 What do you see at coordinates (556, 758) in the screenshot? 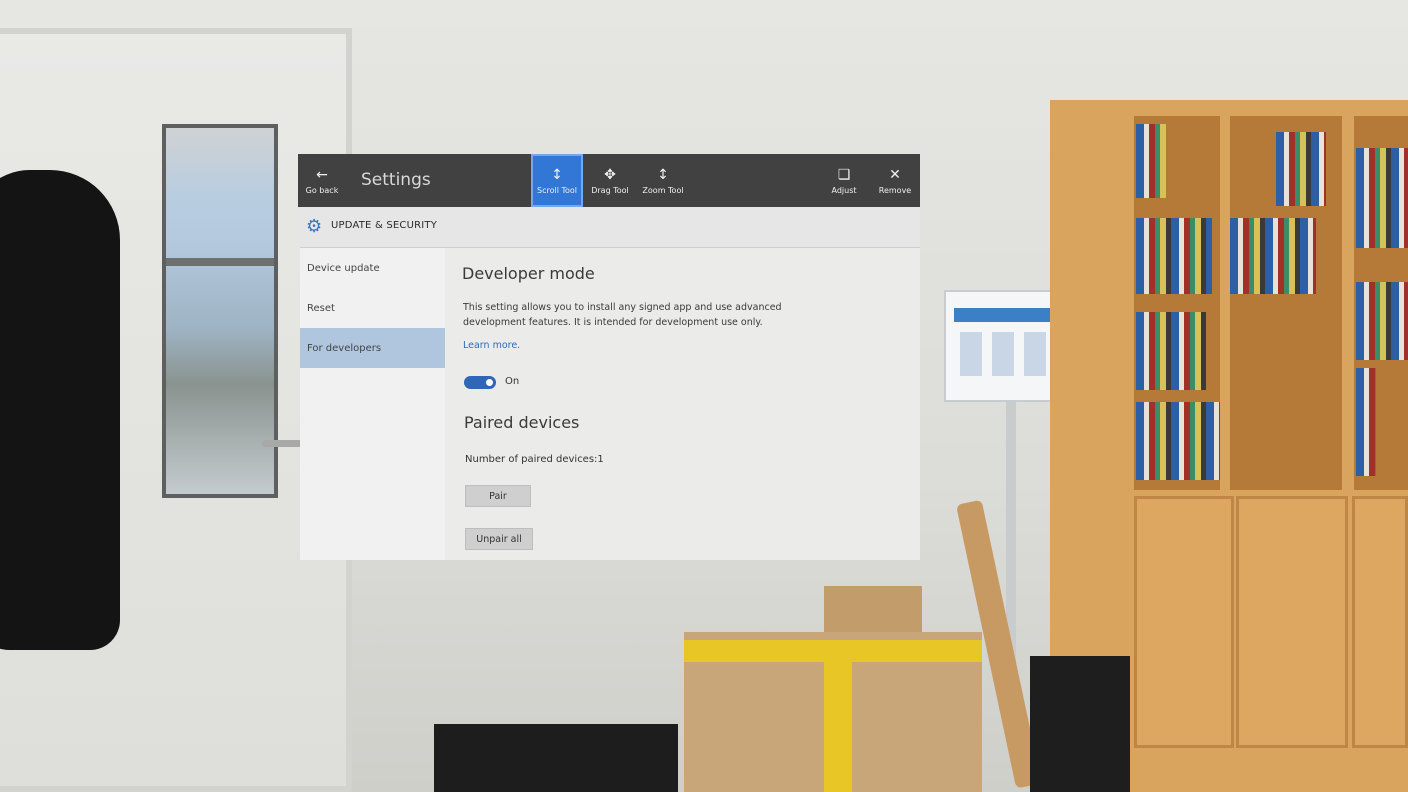
I see `black-crate` at bounding box center [556, 758].